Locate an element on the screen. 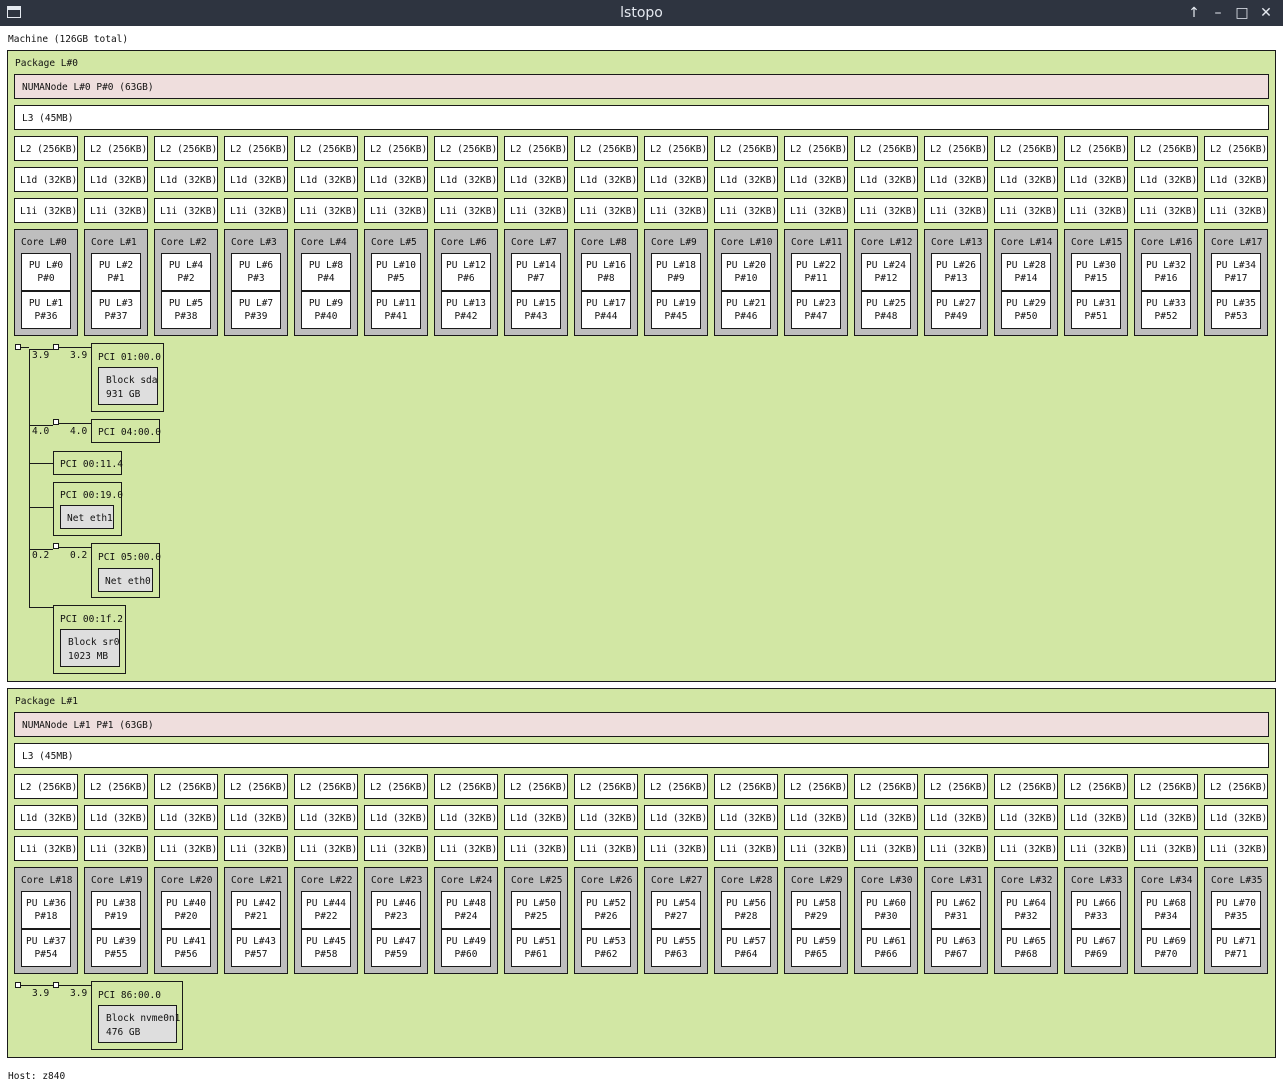 The width and height of the screenshot is (1283, 1082). block-device: Block sr0 1023 MB is located at coordinates (90, 648).